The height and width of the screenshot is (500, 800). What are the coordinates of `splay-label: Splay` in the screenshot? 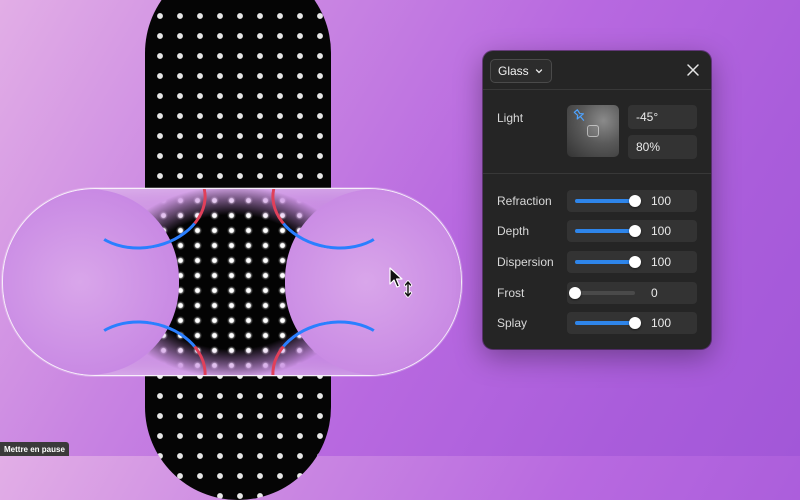 It's located at (512, 323).